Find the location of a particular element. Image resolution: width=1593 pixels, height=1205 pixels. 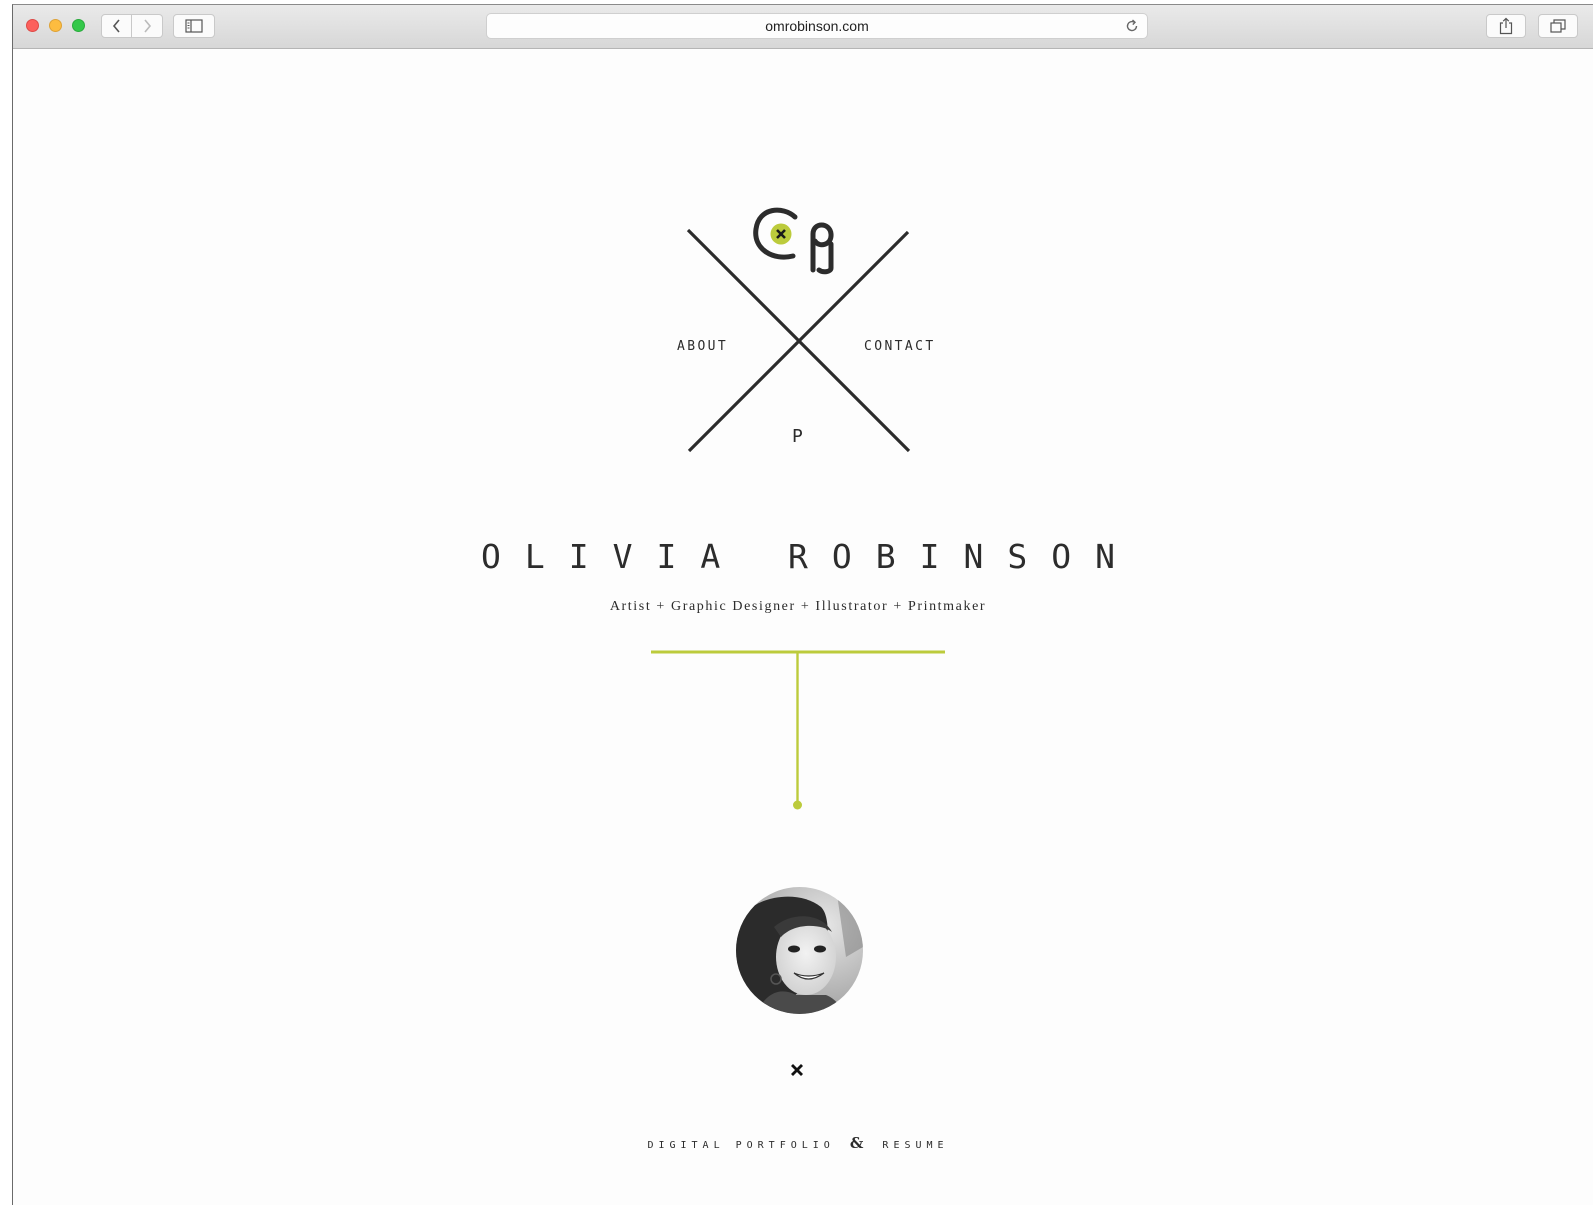

accent-dot is located at coordinates (797, 805).